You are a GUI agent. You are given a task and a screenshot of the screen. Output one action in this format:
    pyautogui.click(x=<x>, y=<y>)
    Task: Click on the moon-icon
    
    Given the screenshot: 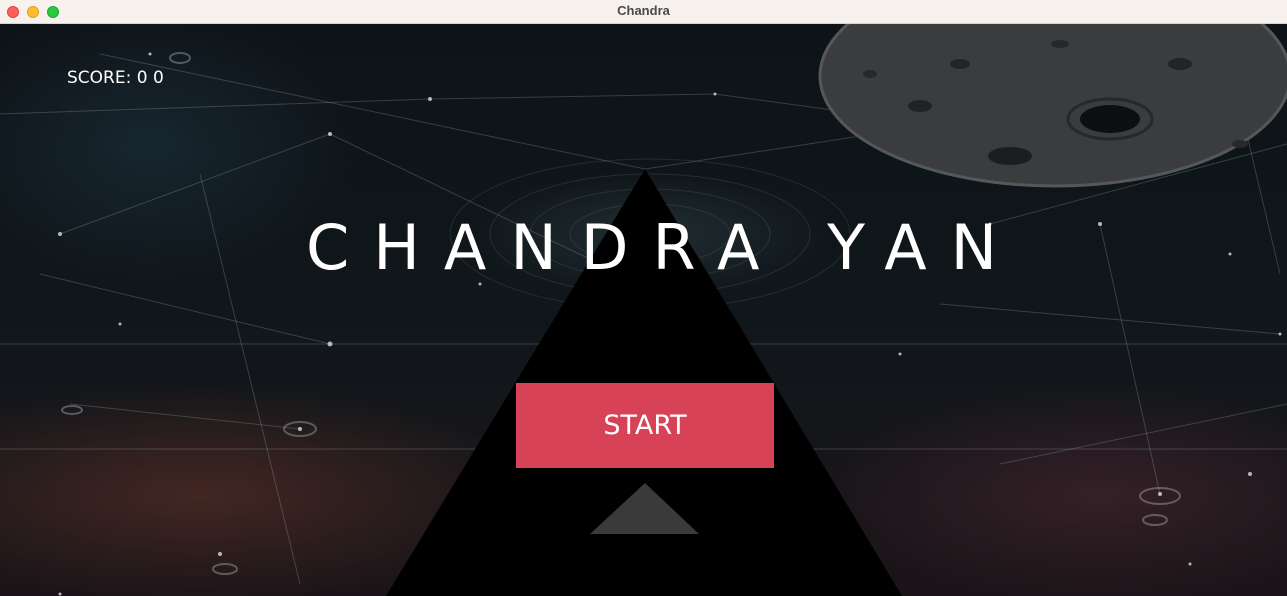 What is the action you would take?
    pyautogui.click(x=1052, y=106)
    